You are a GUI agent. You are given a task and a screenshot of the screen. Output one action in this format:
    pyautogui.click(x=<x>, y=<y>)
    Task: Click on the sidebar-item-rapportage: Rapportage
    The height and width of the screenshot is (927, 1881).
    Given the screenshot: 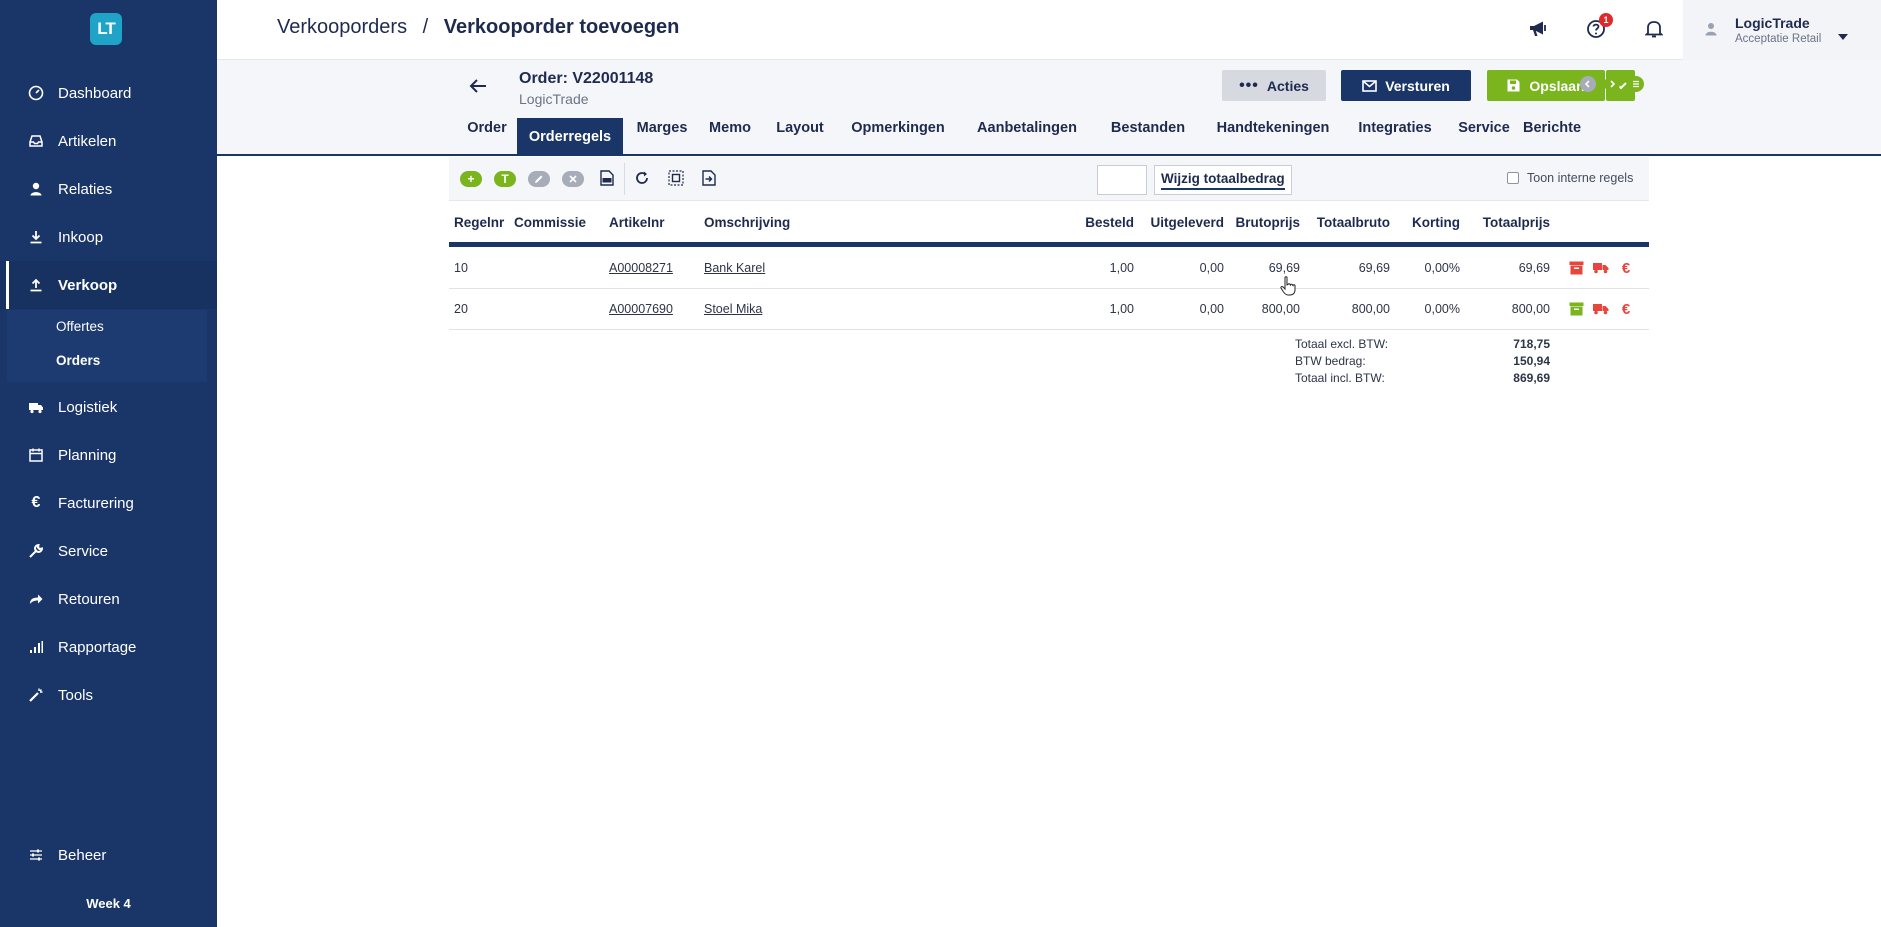 What is the action you would take?
    pyautogui.click(x=108, y=647)
    